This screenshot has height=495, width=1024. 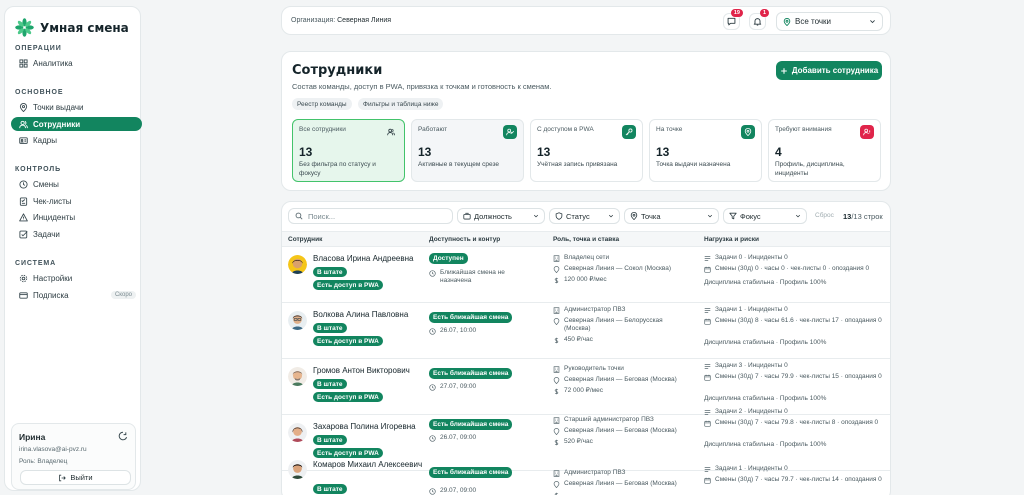 I want to click on id-card-icon, so click(x=23, y=140).